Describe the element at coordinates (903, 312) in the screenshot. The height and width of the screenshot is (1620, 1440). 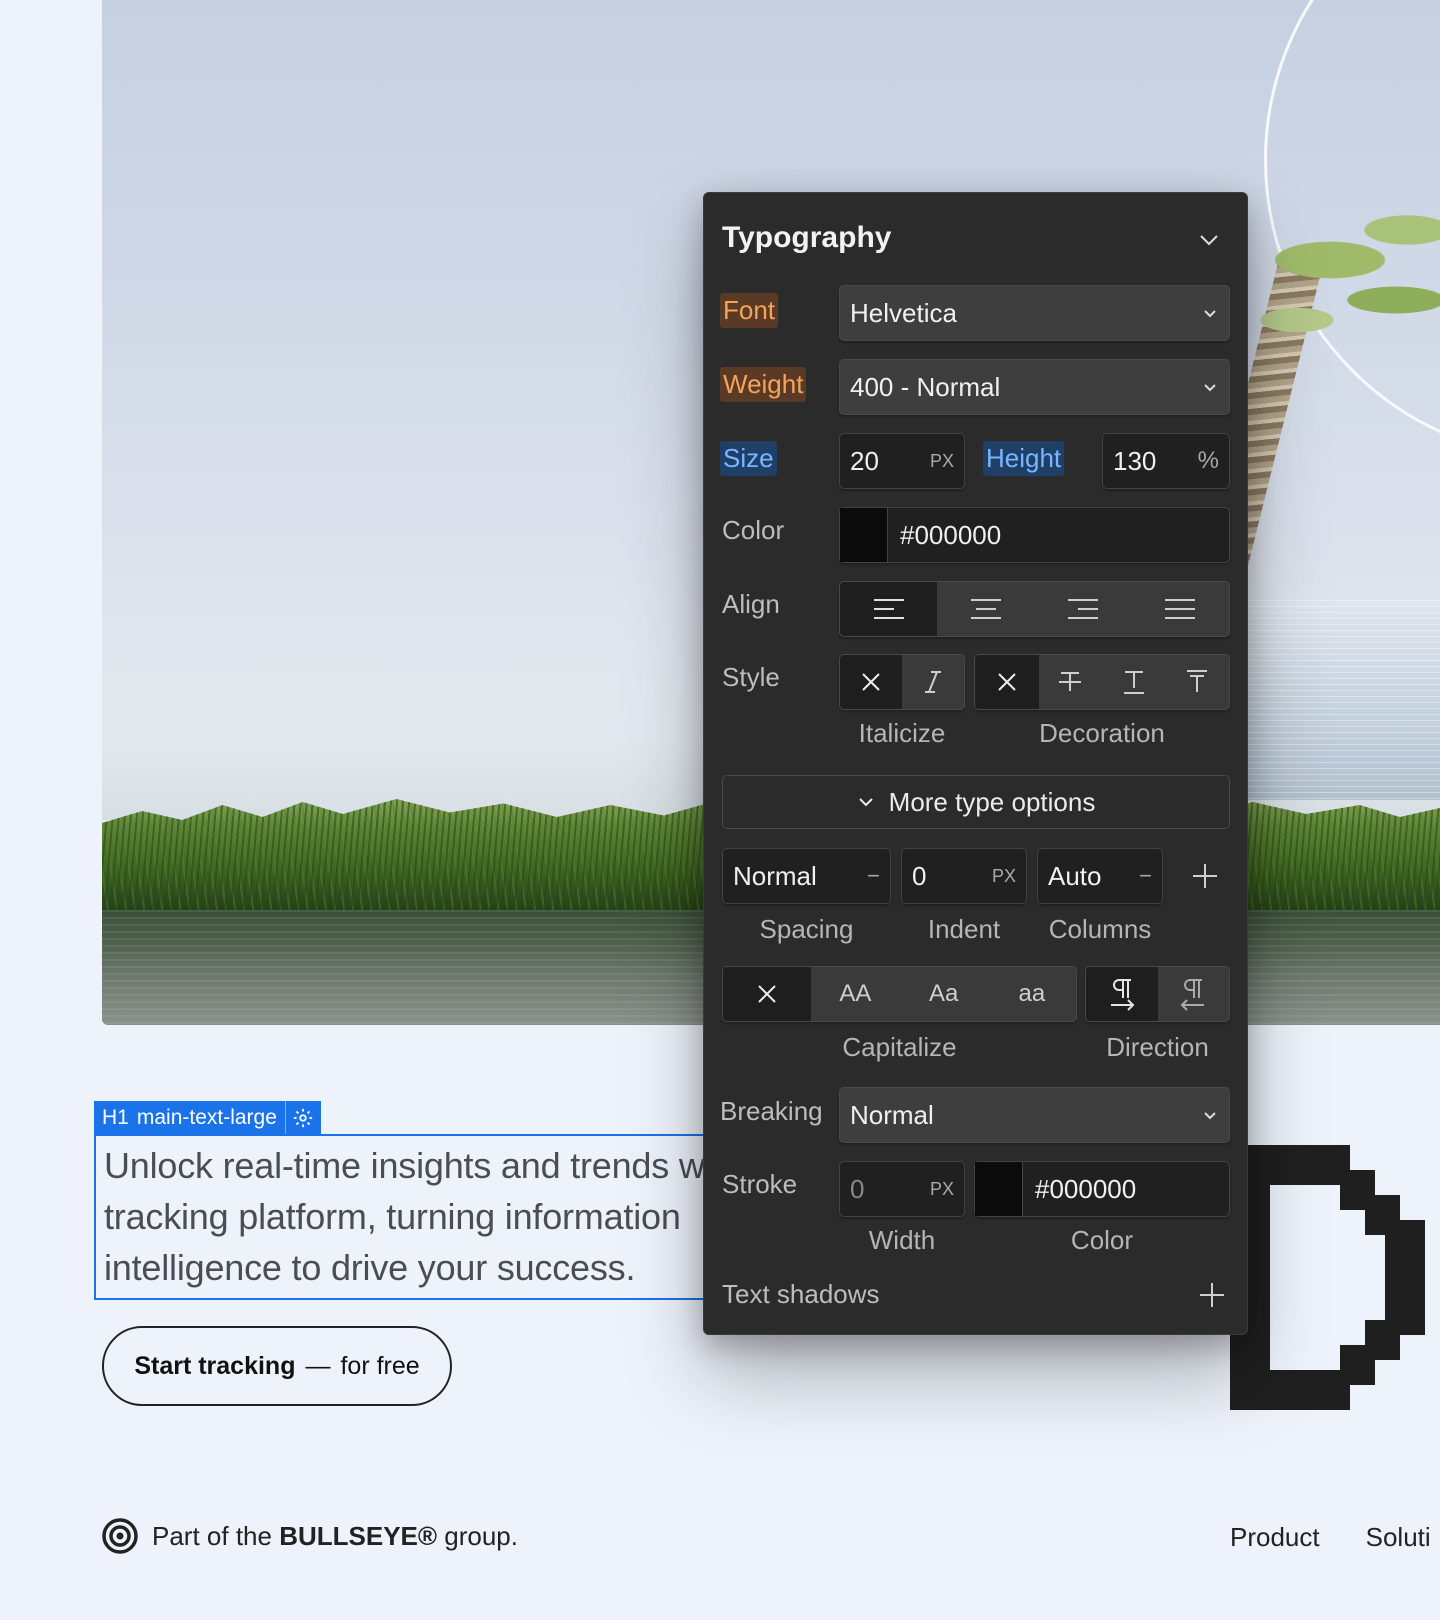
I see `font-value: Helvetica` at that location.